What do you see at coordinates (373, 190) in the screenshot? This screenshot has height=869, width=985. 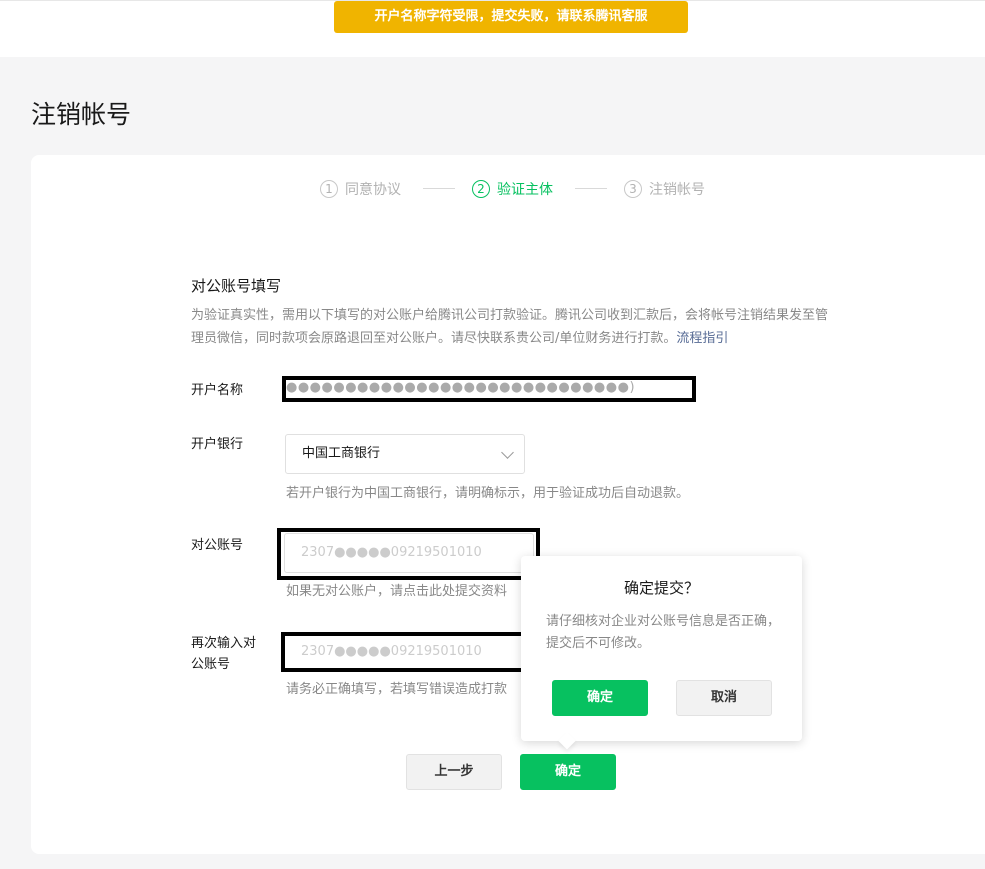 I see `step-label: 同意协议` at bounding box center [373, 190].